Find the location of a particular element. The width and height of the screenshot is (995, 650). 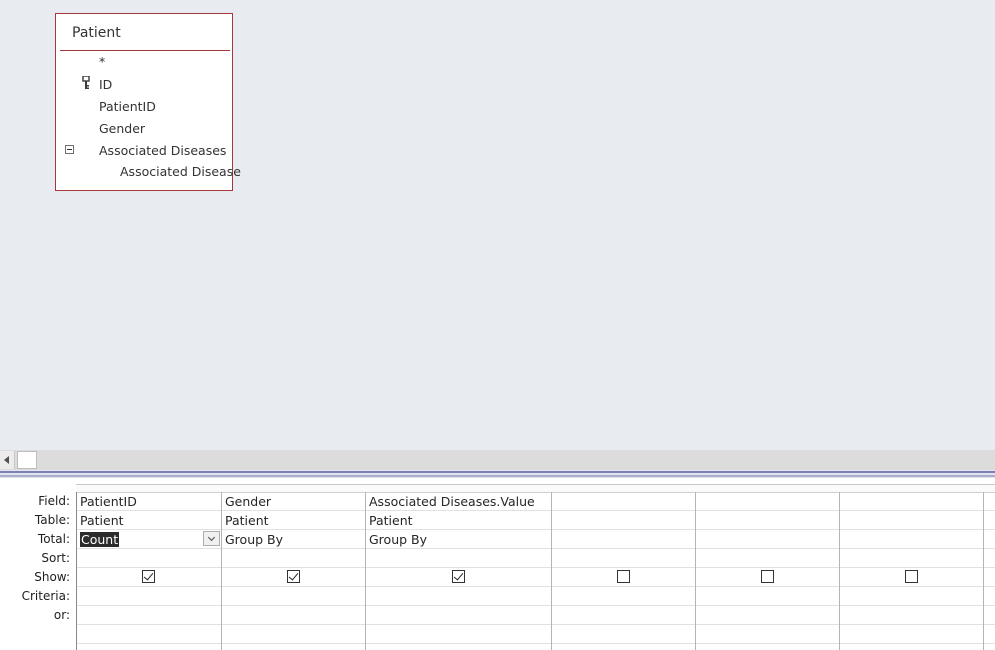

field-value: Associated Diseases.Value is located at coordinates (452, 501).